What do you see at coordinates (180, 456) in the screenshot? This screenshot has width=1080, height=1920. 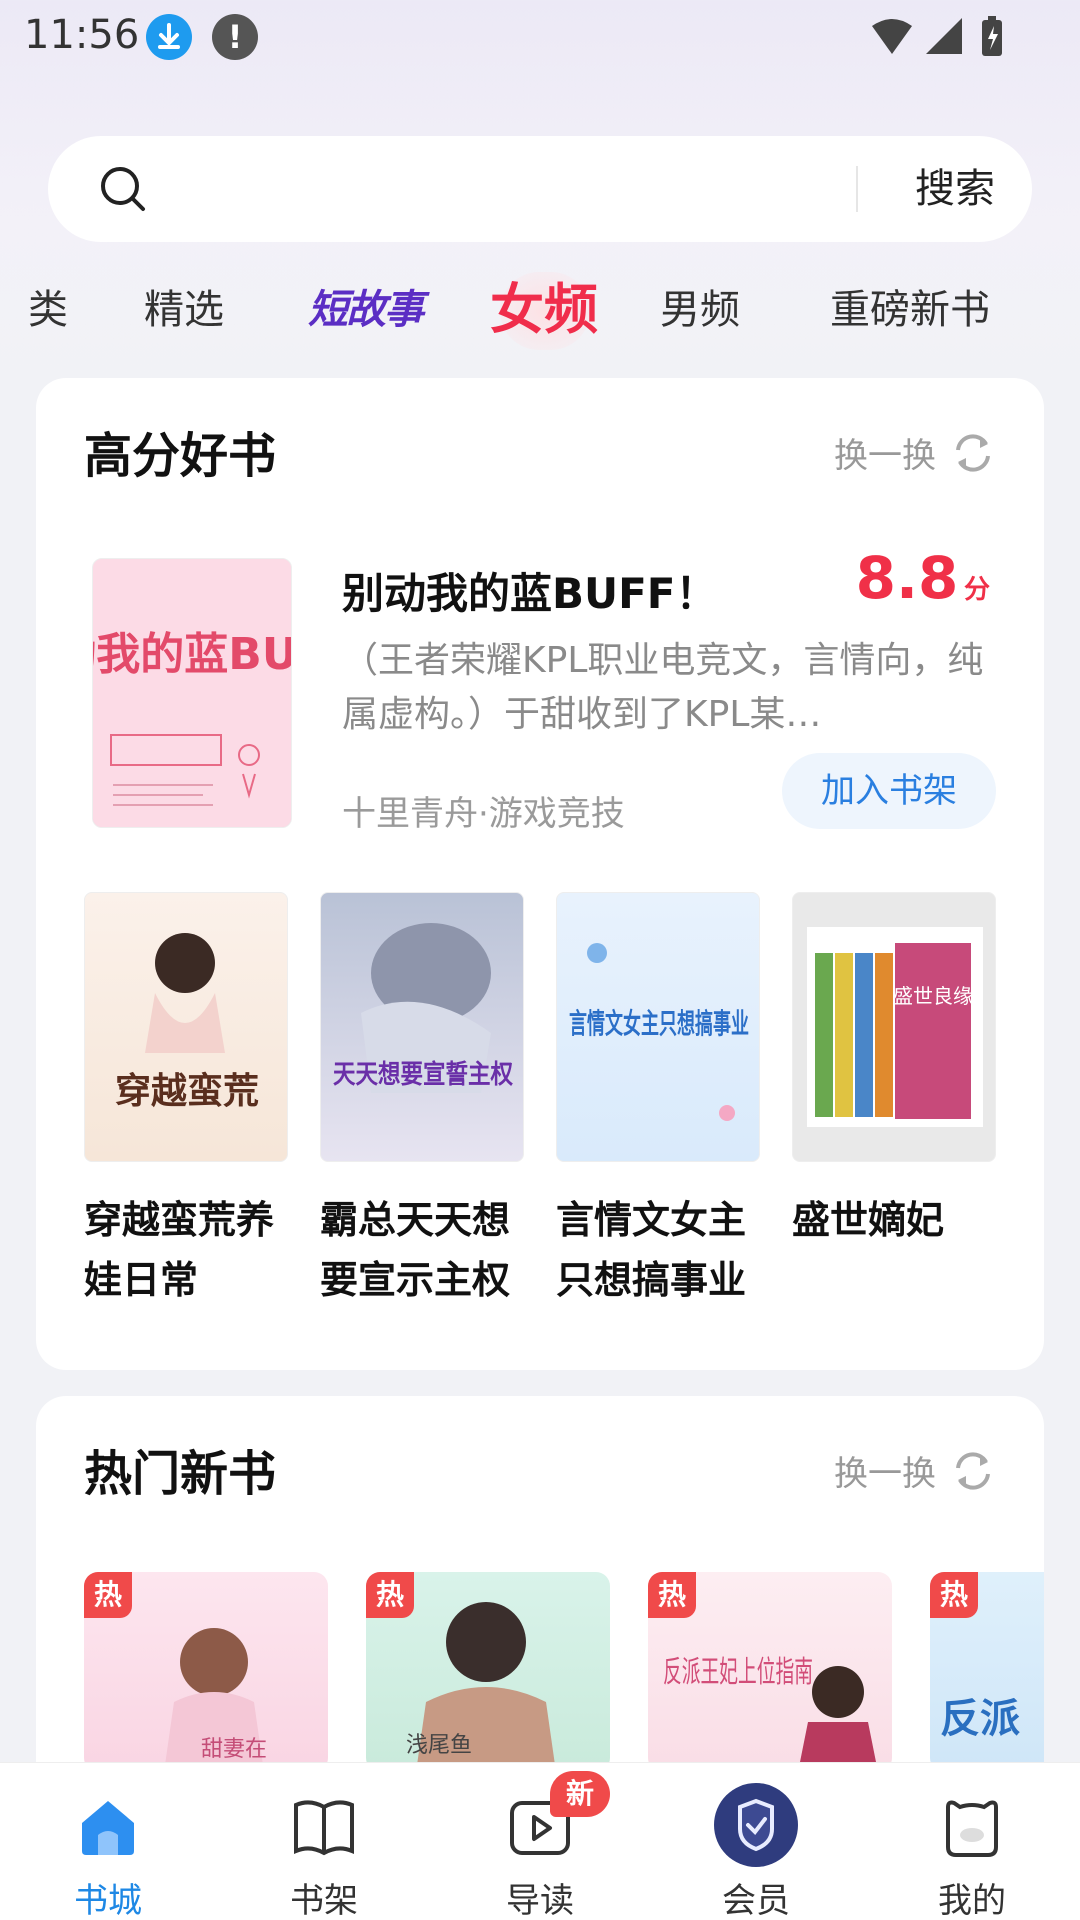 I see `section-title: 高分好书` at bounding box center [180, 456].